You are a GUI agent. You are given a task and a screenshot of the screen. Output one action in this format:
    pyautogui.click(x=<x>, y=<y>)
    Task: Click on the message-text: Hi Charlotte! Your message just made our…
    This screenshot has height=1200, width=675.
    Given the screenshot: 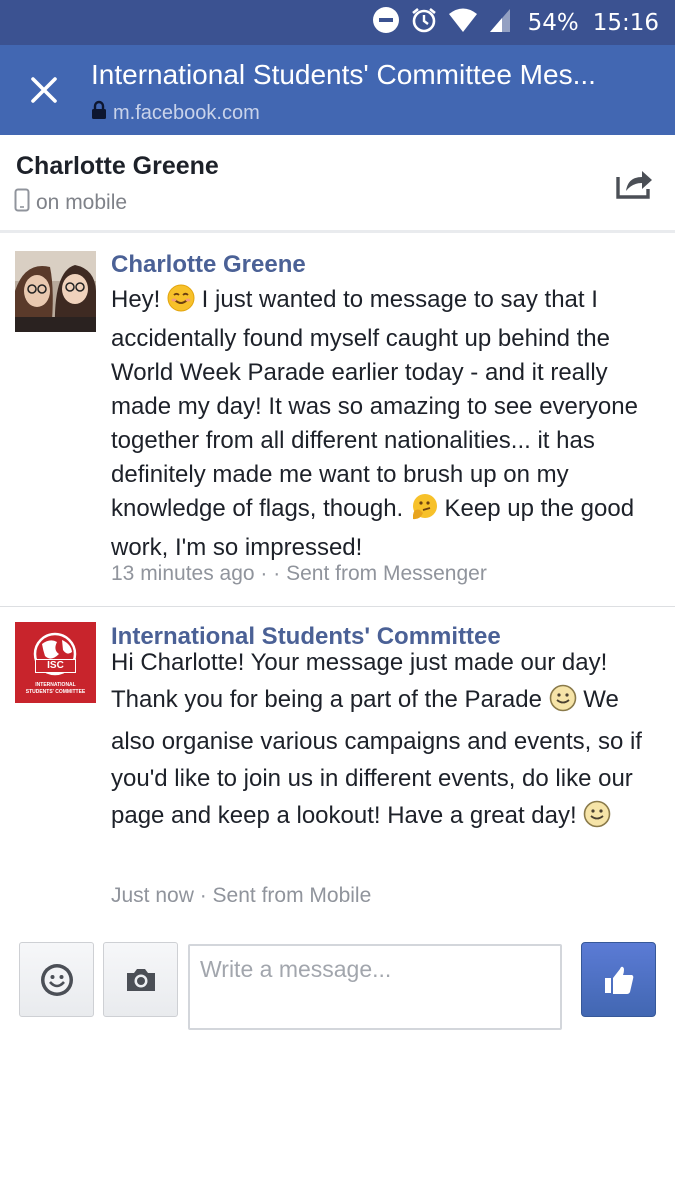 What is the action you would take?
    pyautogui.click(x=388, y=741)
    